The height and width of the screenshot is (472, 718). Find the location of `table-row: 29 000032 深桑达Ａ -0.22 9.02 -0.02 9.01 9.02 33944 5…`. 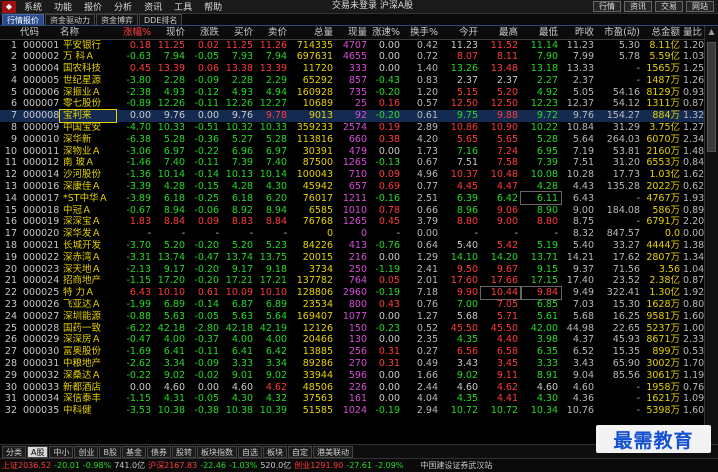

table-row: 29 000032 深桑达Ａ -0.22 9.02 -0.02 9.01 9.02 33944 5… is located at coordinates (352, 375).